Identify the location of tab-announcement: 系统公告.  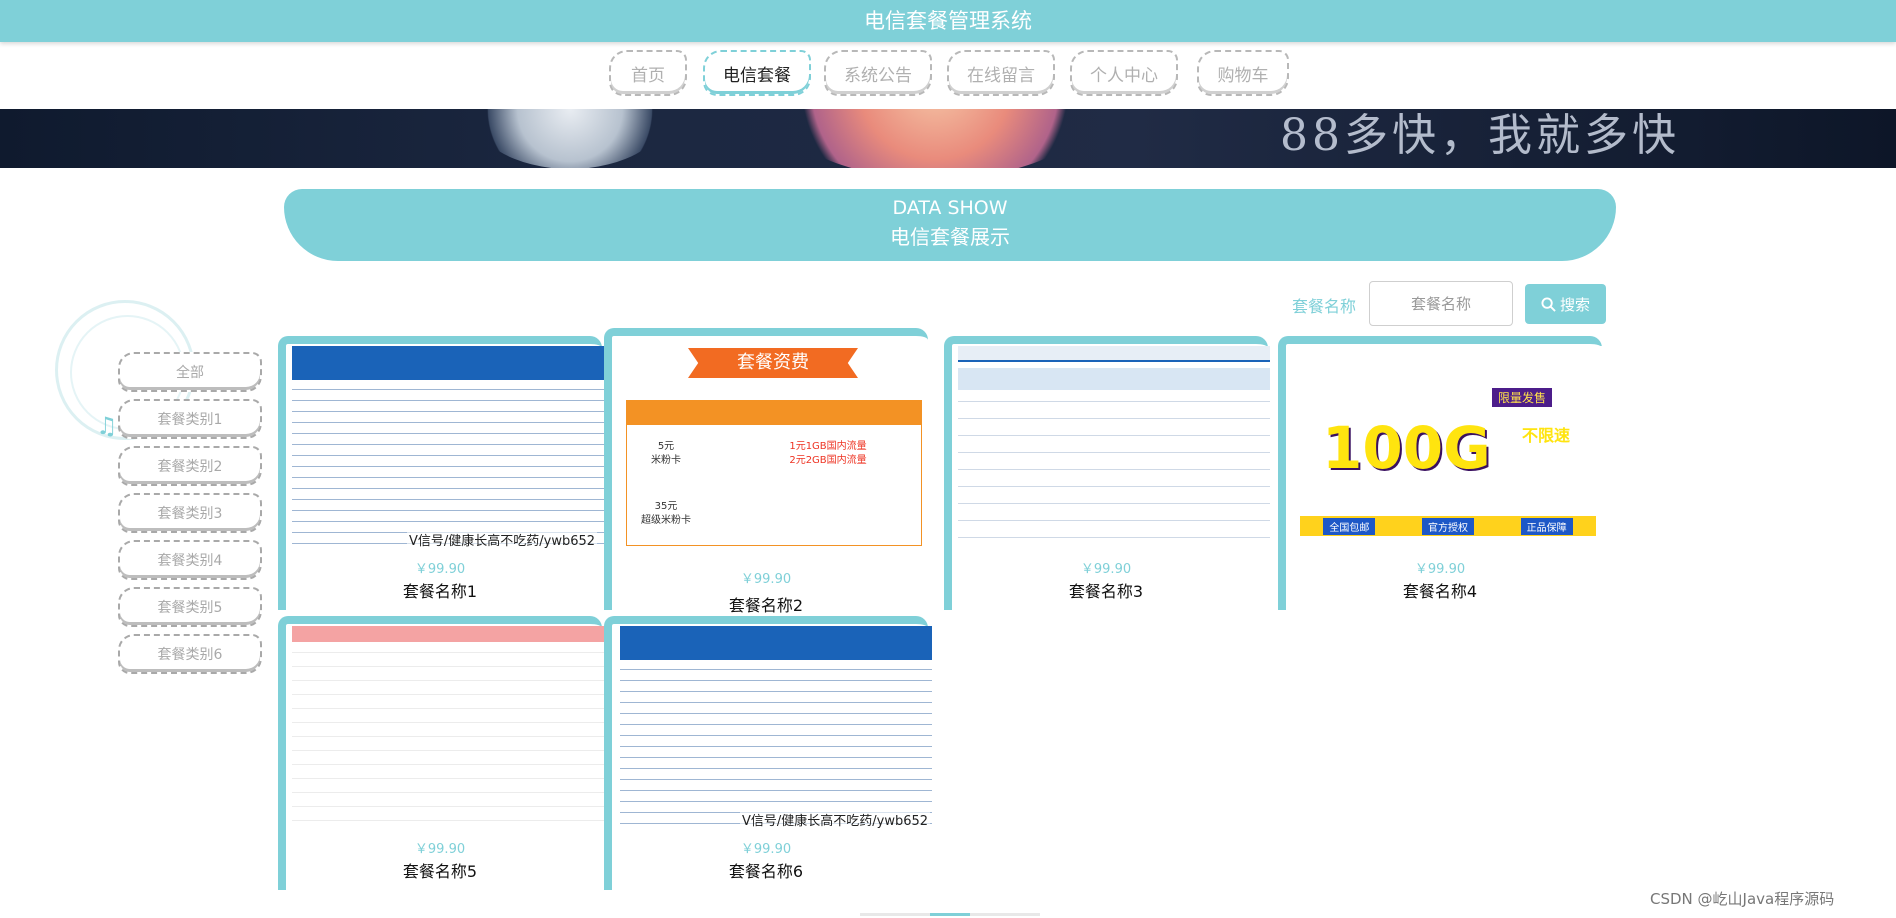
(878, 73).